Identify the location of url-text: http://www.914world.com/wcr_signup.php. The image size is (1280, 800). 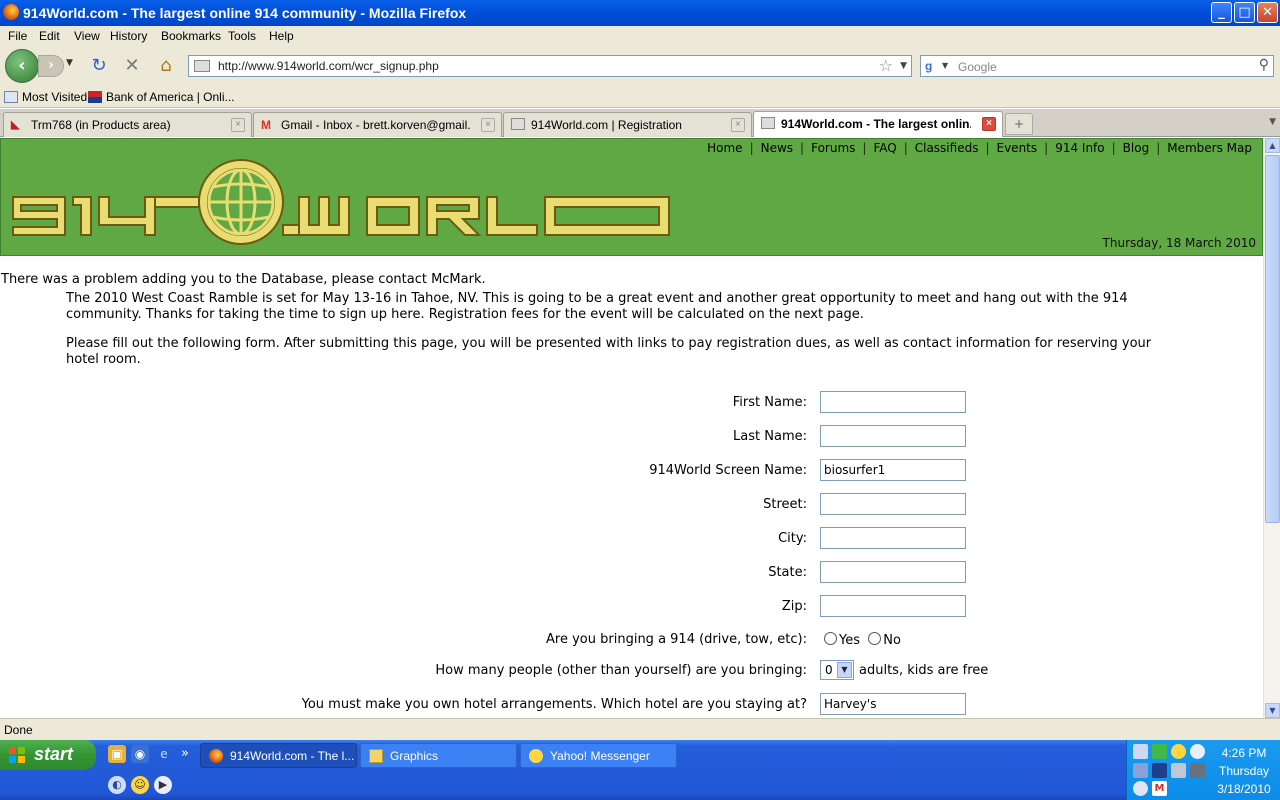
(328, 66).